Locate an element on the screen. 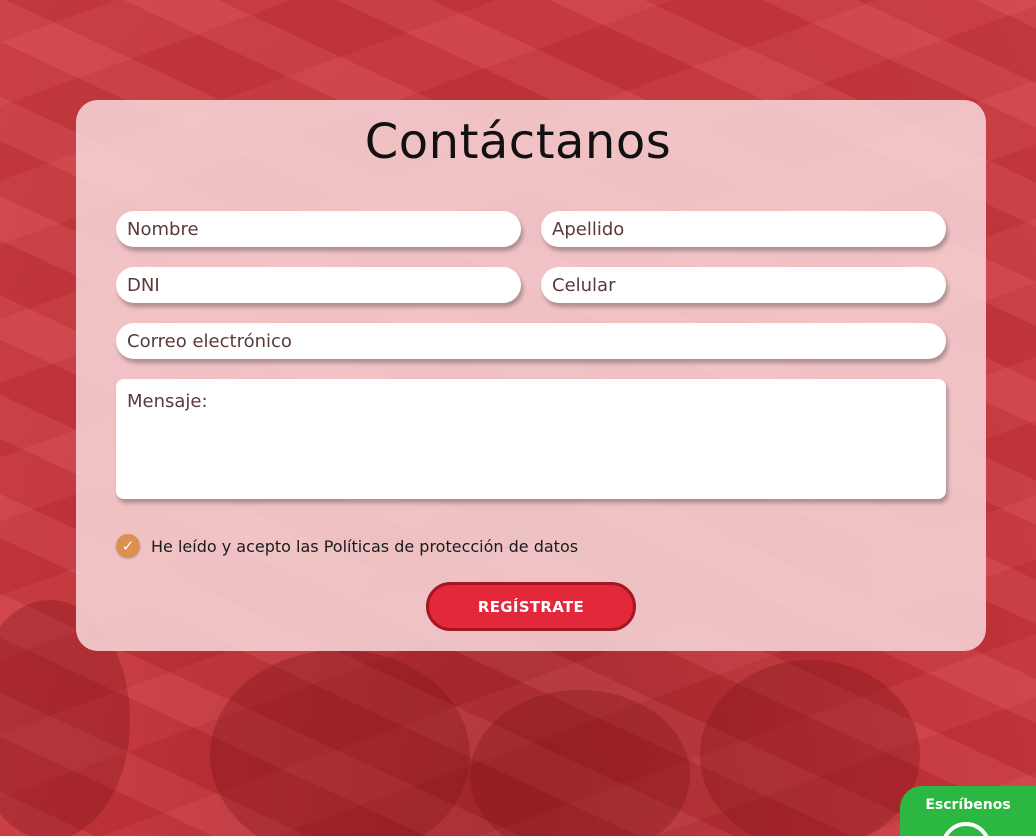  consent-checkbox: ✓ is located at coordinates (128, 546).